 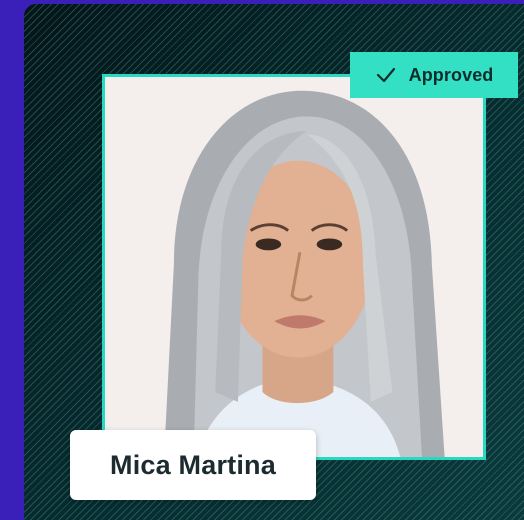 What do you see at coordinates (386, 75) in the screenshot?
I see `check-icon` at bounding box center [386, 75].